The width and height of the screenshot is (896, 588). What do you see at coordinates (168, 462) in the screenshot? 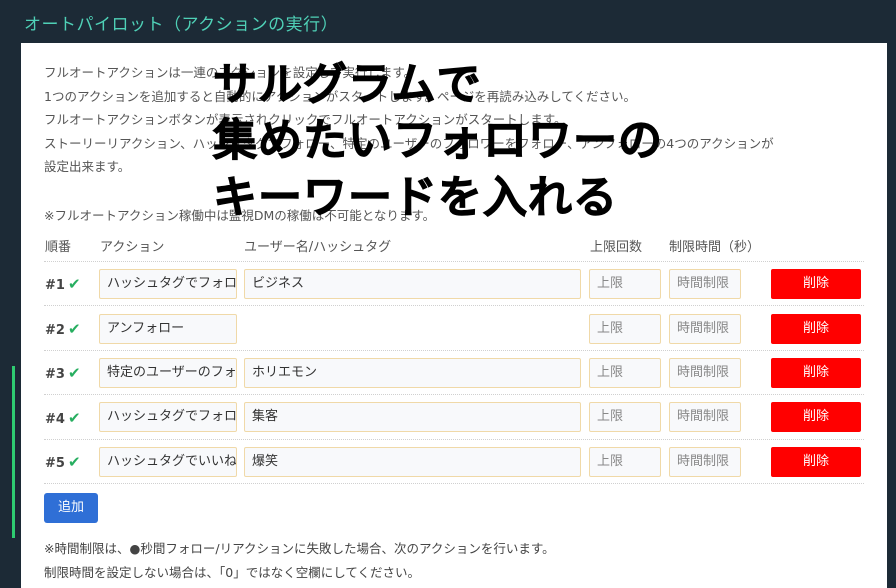
I see `action-select: ハッシュタグでいいね` at bounding box center [168, 462].